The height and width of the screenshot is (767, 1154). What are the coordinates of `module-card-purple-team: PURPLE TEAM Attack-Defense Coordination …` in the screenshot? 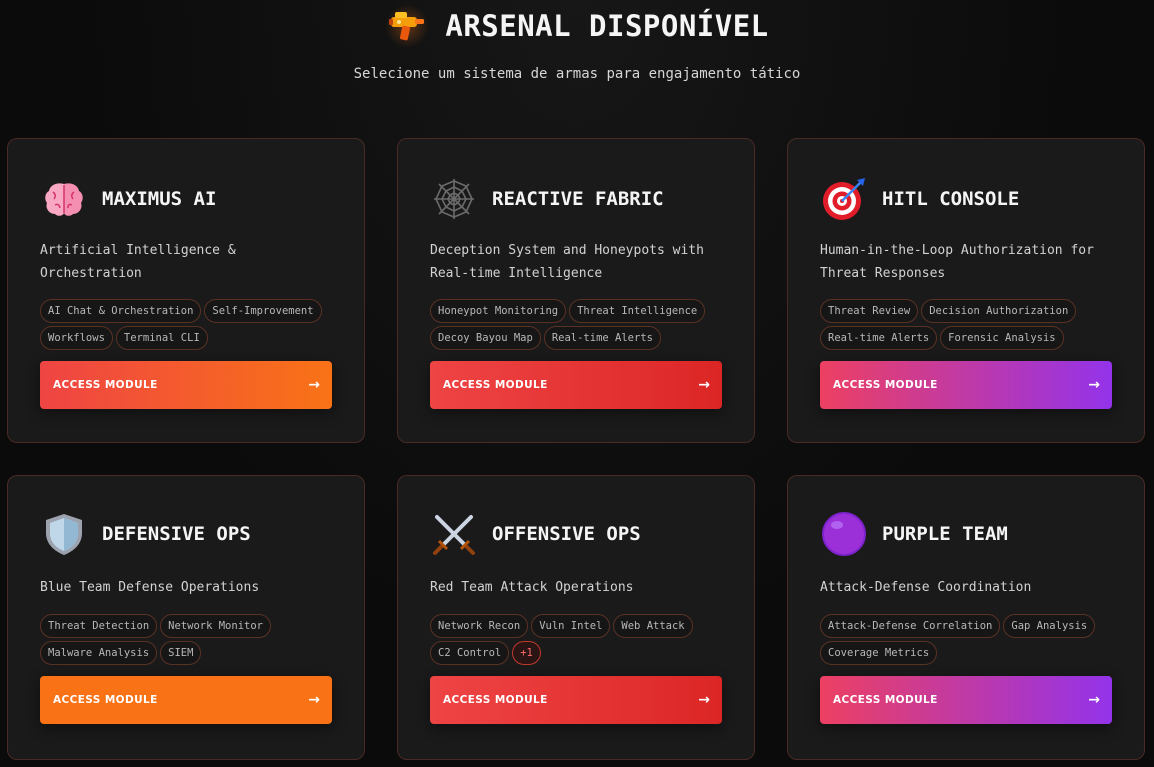 It's located at (966, 617).